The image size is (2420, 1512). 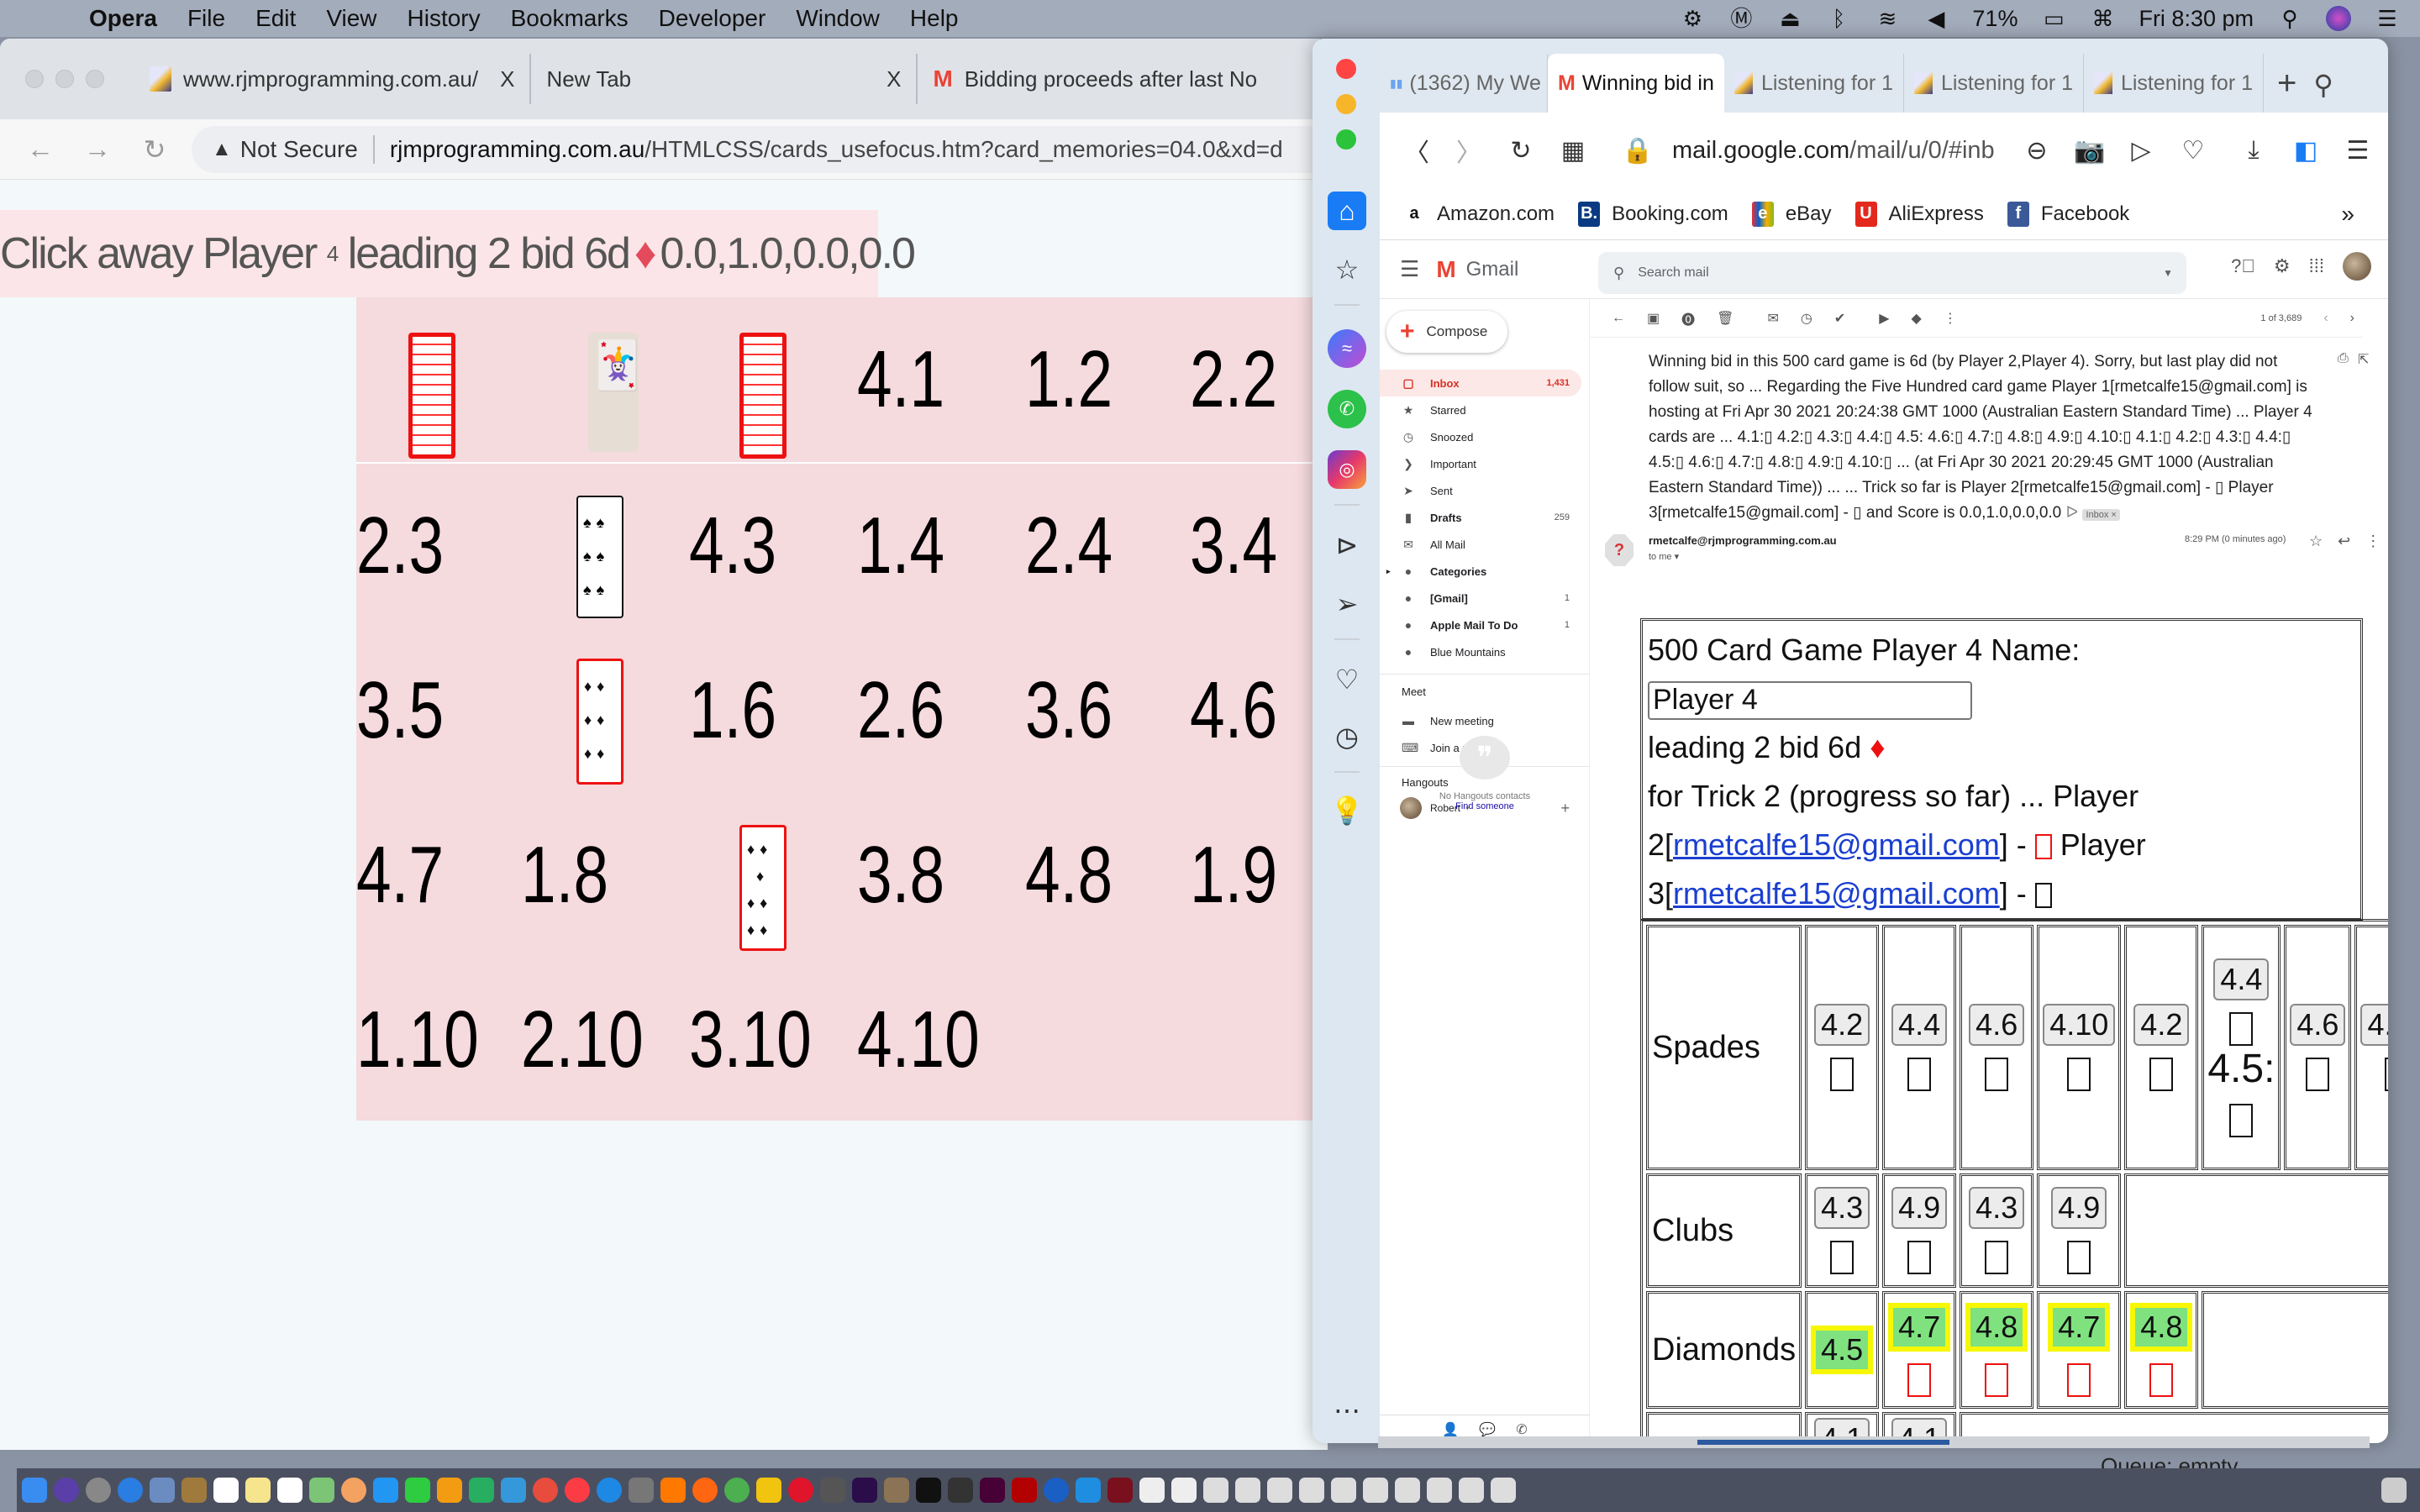 I want to click on notification-center-icon: ☰, so click(x=2388, y=18).